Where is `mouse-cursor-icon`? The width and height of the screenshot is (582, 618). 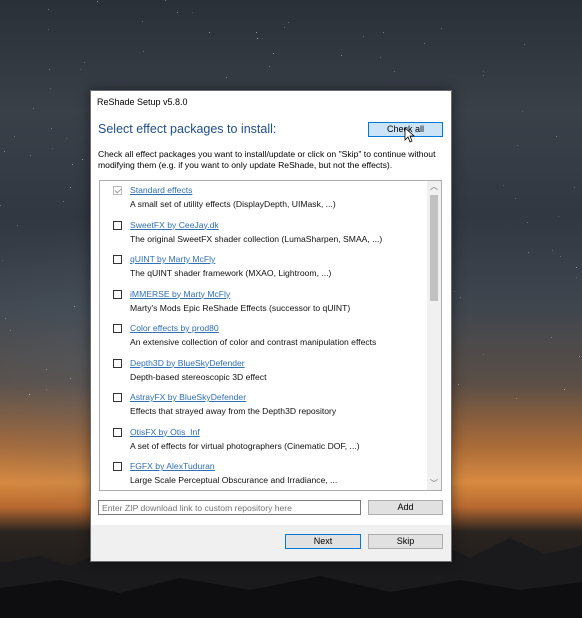 mouse-cursor-icon is located at coordinates (410, 135).